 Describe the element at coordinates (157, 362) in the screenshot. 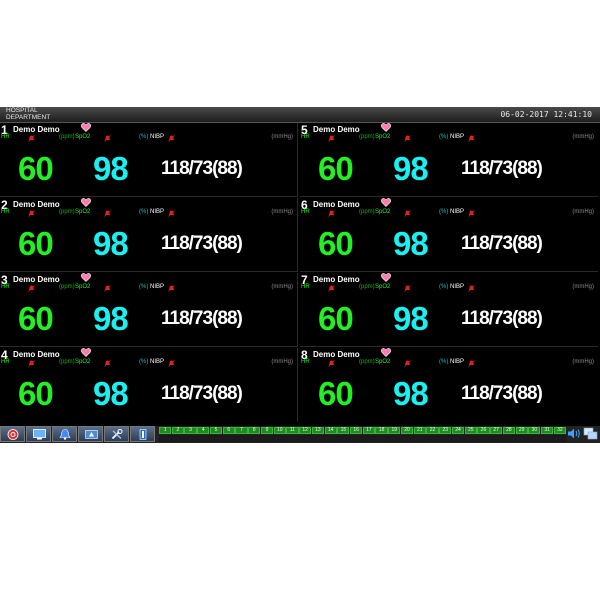

I see `nibp-label: NIBP` at that location.